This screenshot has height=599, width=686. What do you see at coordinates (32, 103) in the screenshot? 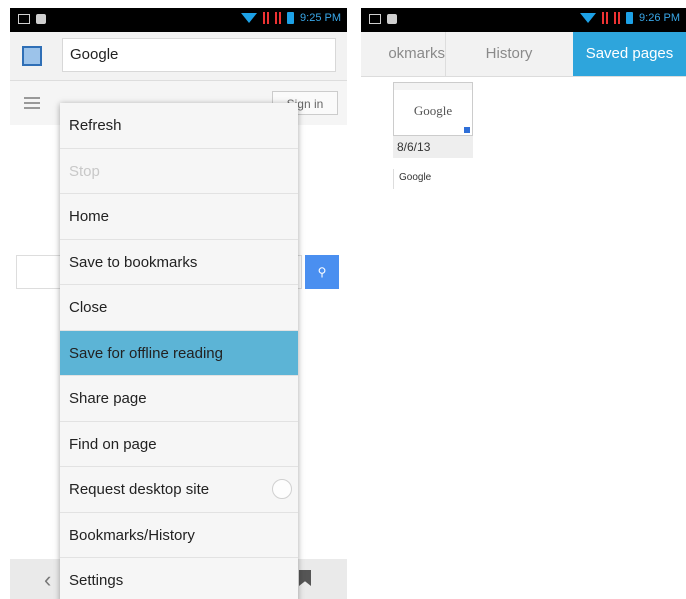
I see `hamburger-icon` at bounding box center [32, 103].